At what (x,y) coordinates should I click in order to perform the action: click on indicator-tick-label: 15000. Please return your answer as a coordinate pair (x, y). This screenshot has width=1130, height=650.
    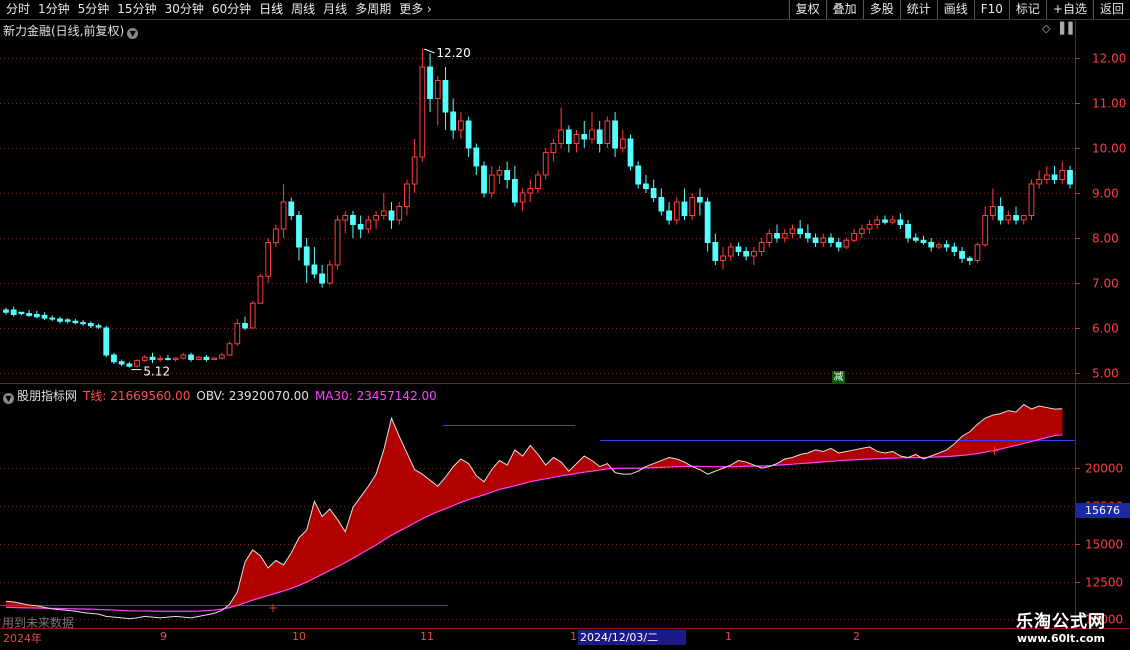
    Looking at the image, I should click on (1104, 545).